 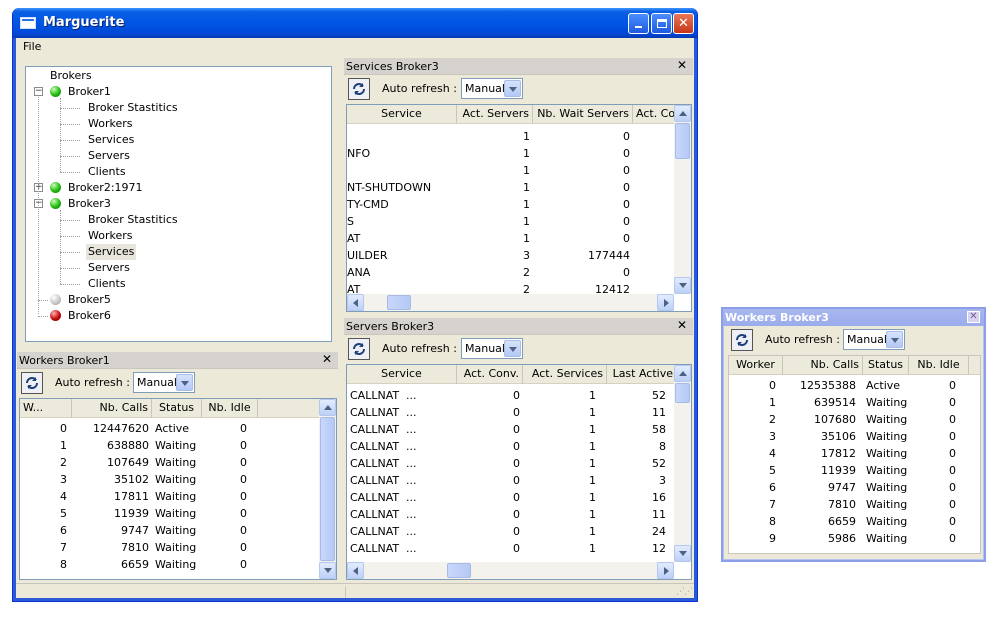 I want to click on tree-node-broker1: − Broker1, so click(x=176, y=92).